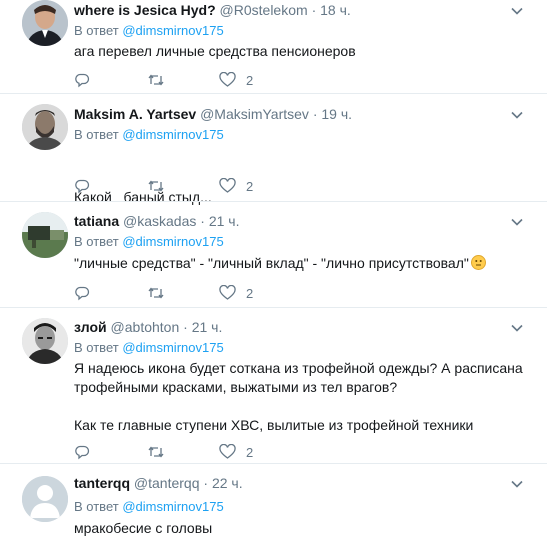 The width and height of the screenshot is (547, 541). What do you see at coordinates (167, 483) in the screenshot?
I see `user-handle: @tanterqq` at bounding box center [167, 483].